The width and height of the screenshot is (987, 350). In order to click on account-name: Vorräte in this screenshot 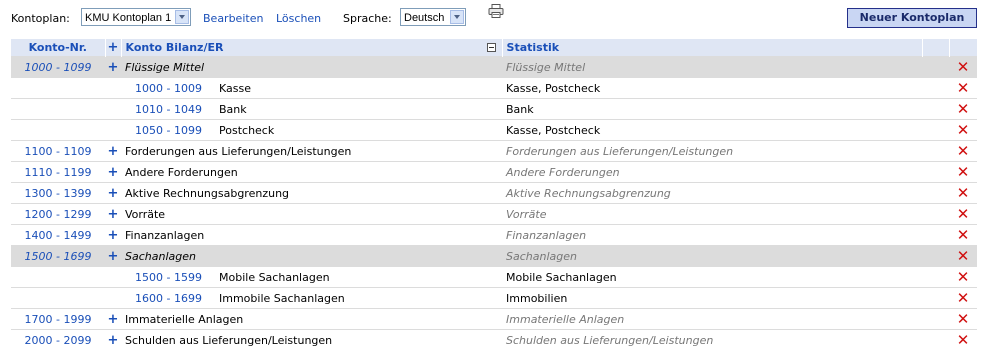, I will do `click(311, 214)`.